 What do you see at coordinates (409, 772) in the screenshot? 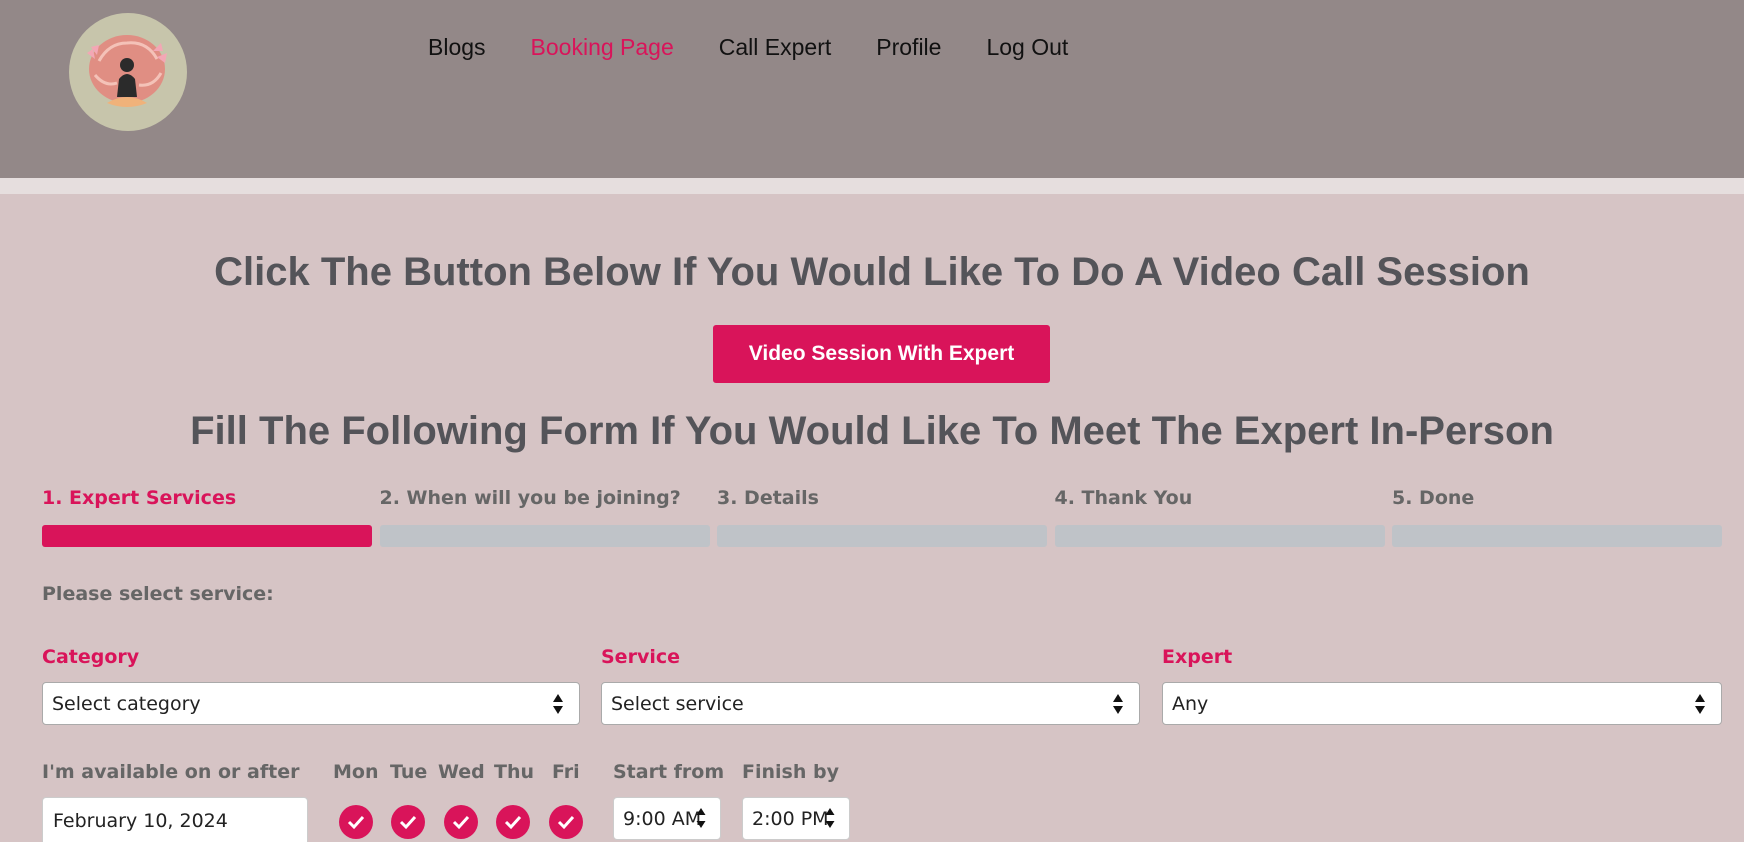
I see `day-label-tue: Tue` at bounding box center [409, 772].